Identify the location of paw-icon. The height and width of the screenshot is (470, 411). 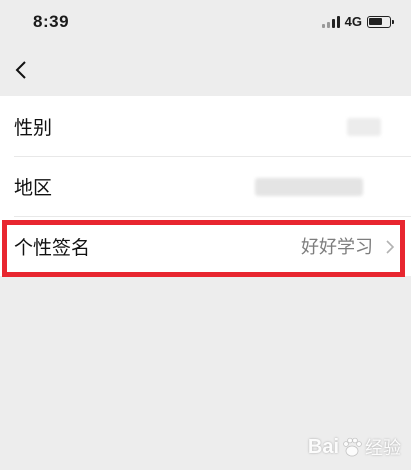
(352, 447).